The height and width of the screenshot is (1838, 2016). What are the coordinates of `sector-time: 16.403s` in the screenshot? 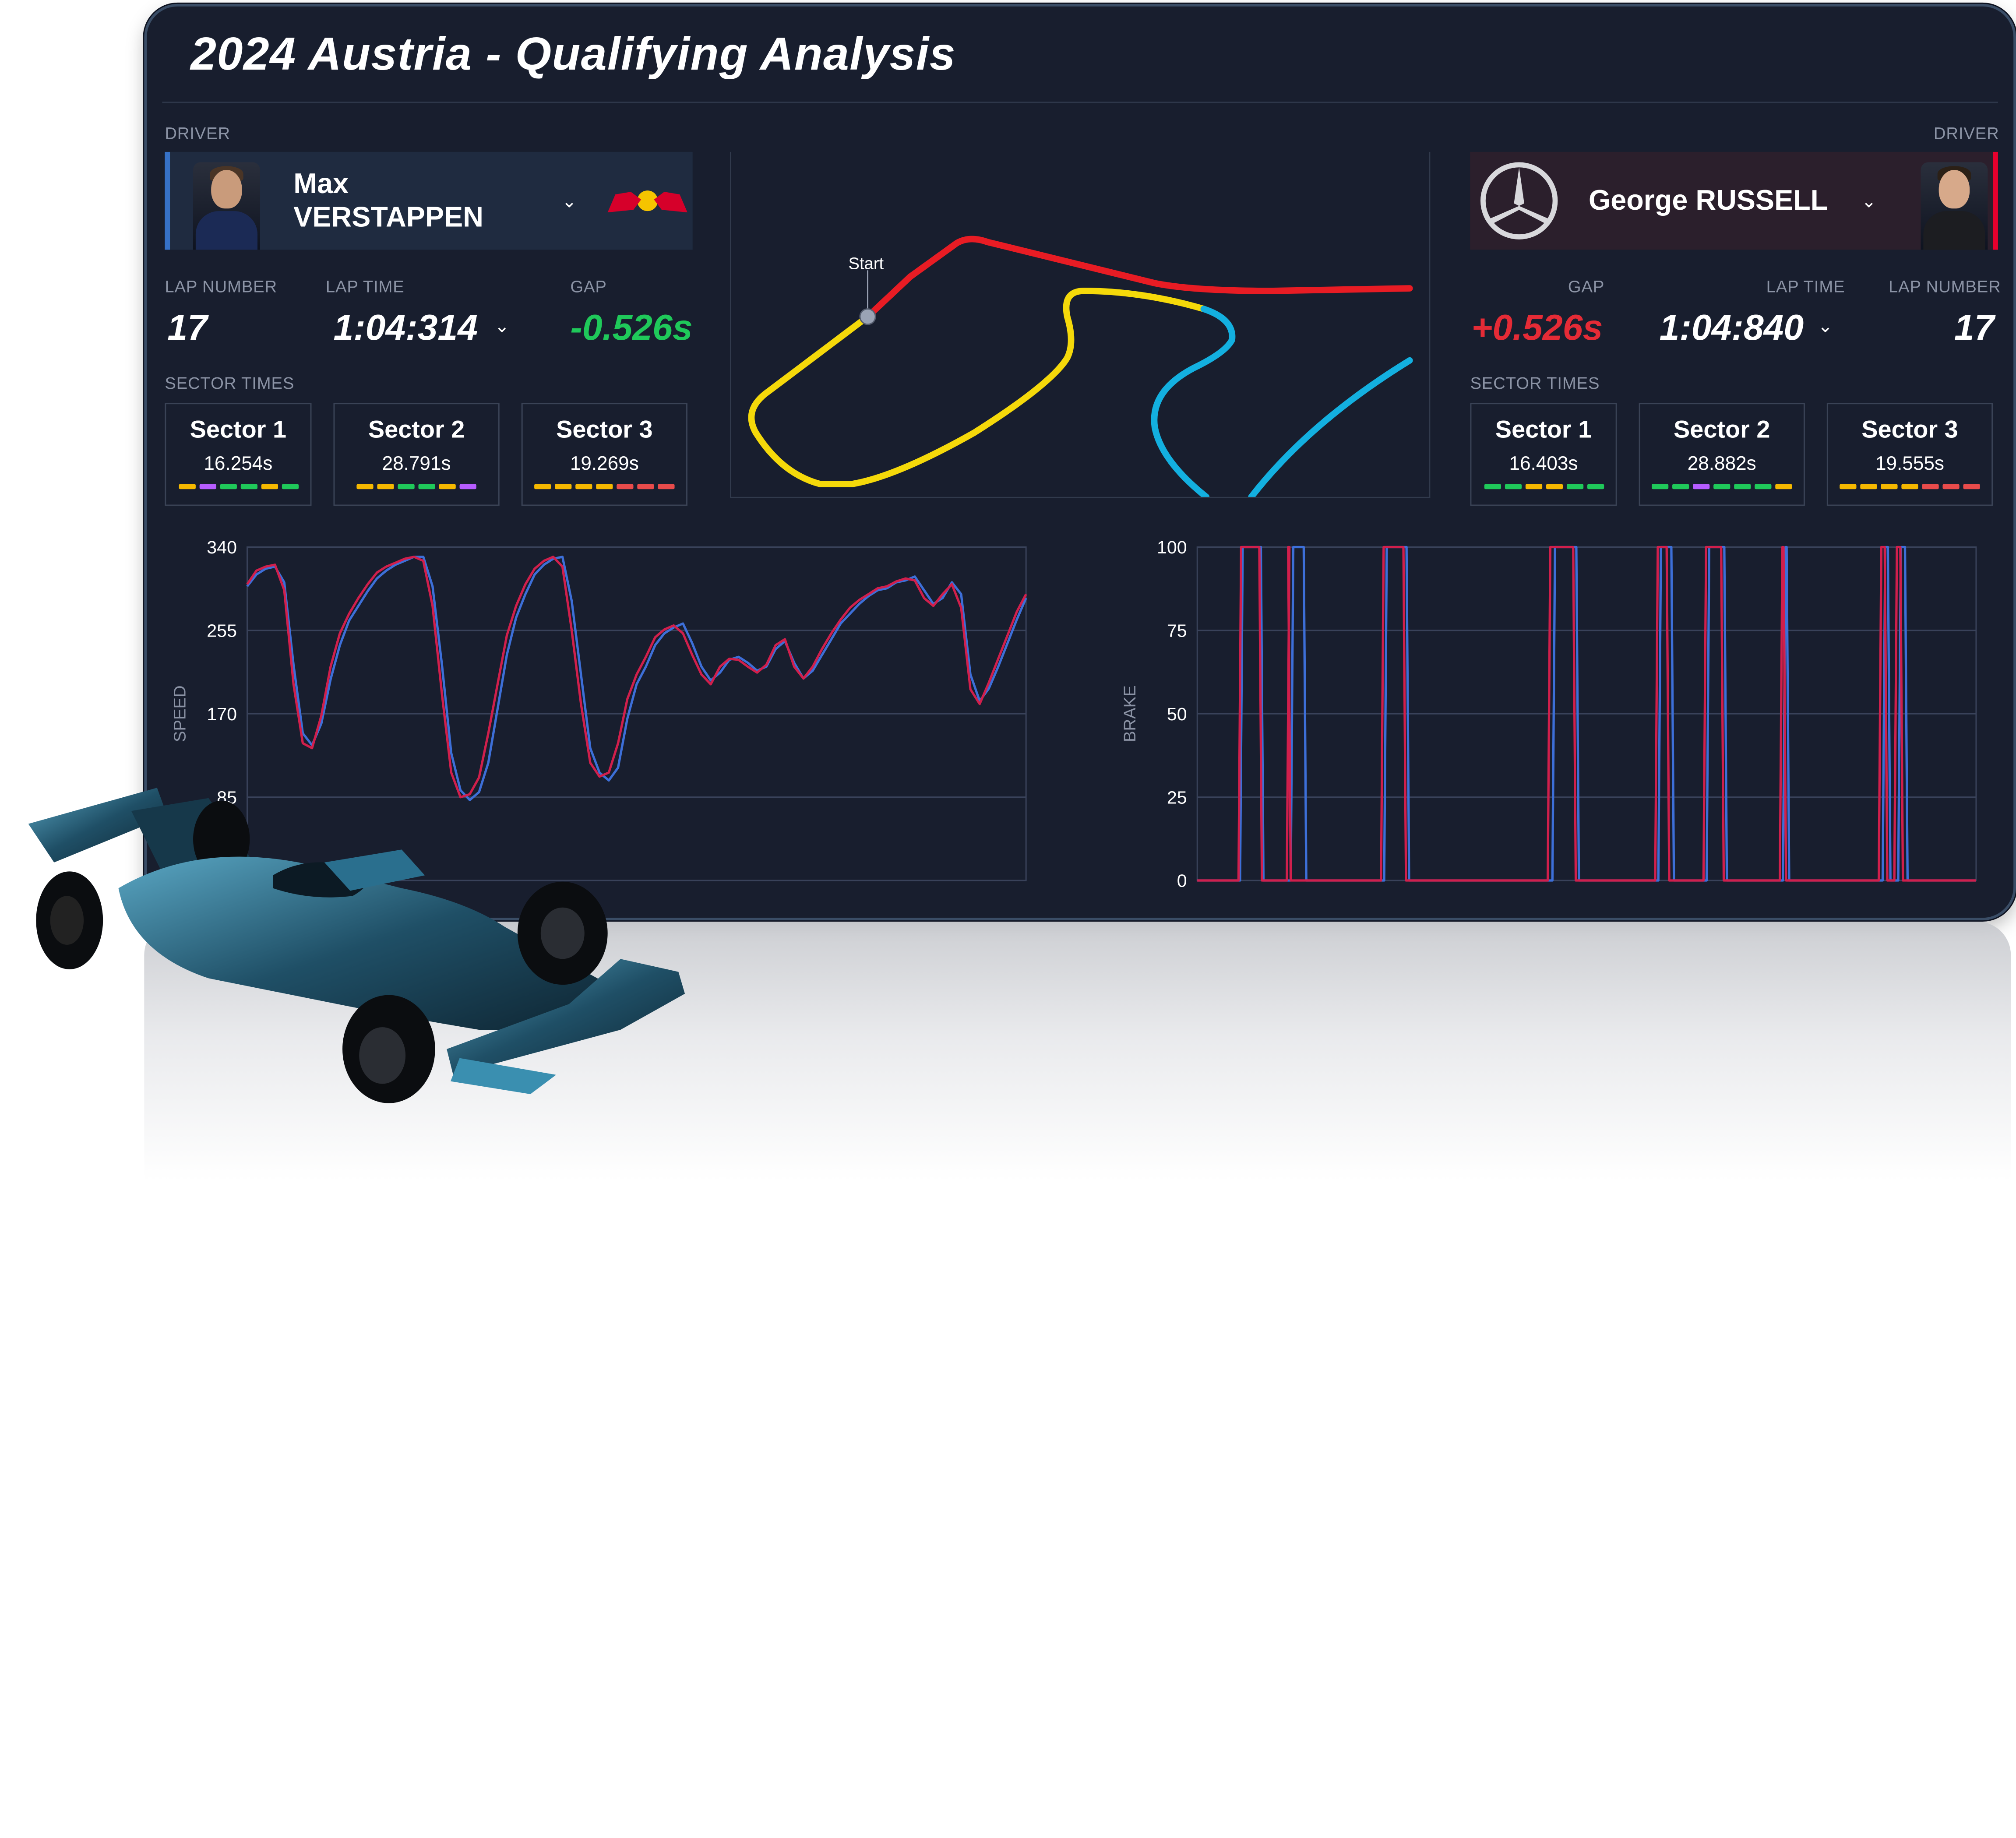 It's located at (1543, 464).